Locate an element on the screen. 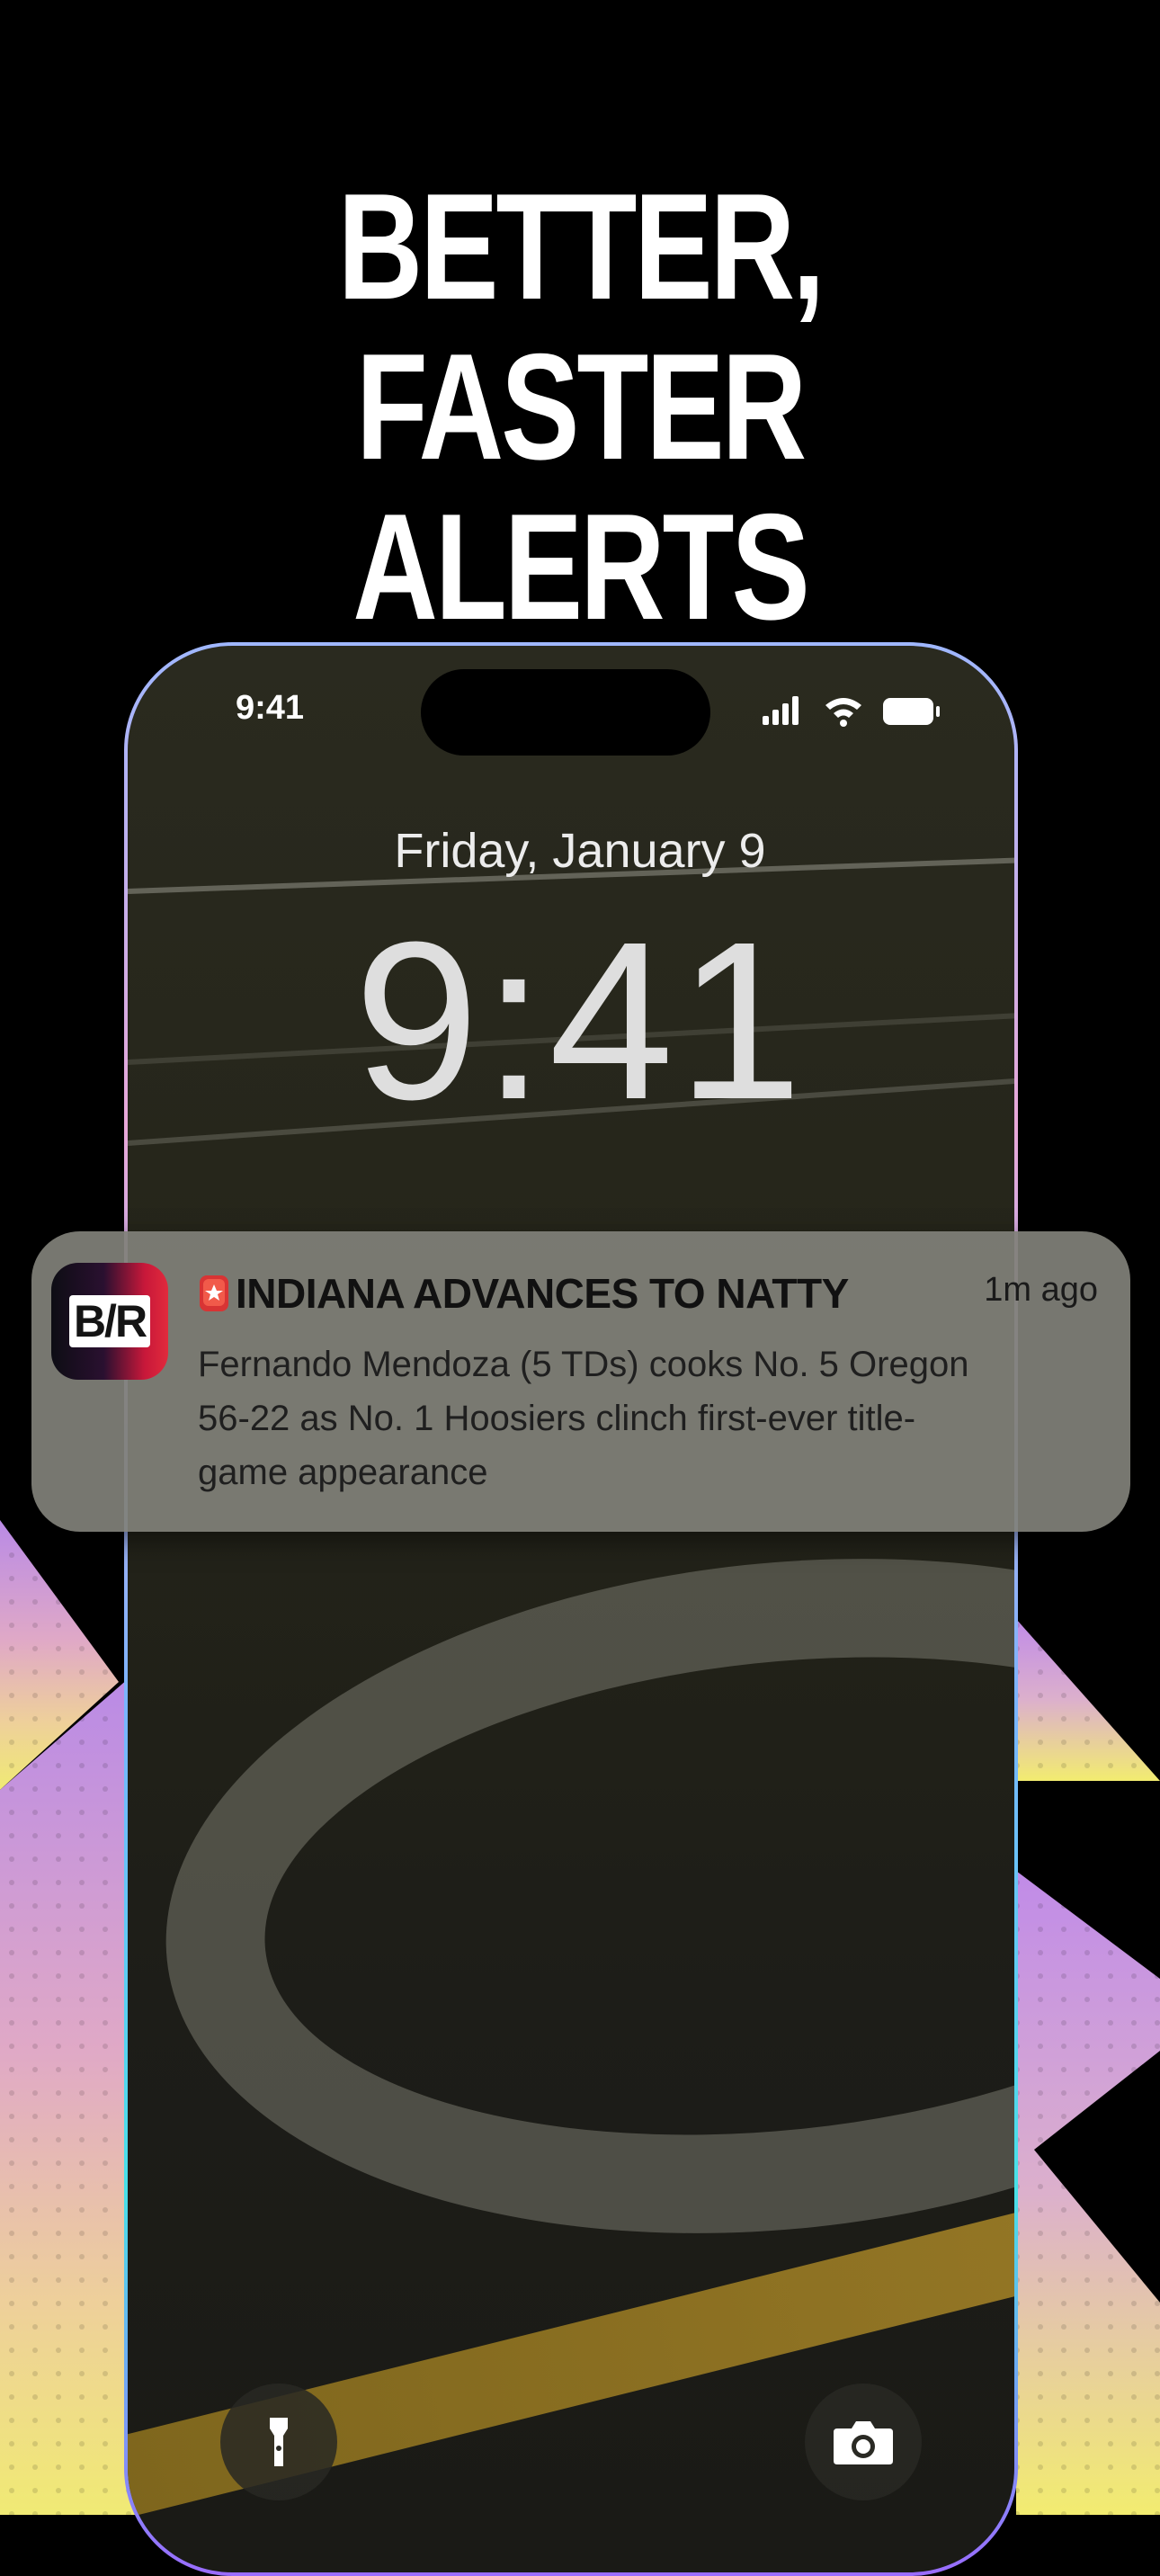 Image resolution: width=1160 pixels, height=2576 pixels. wifi-icon is located at coordinates (843, 712).